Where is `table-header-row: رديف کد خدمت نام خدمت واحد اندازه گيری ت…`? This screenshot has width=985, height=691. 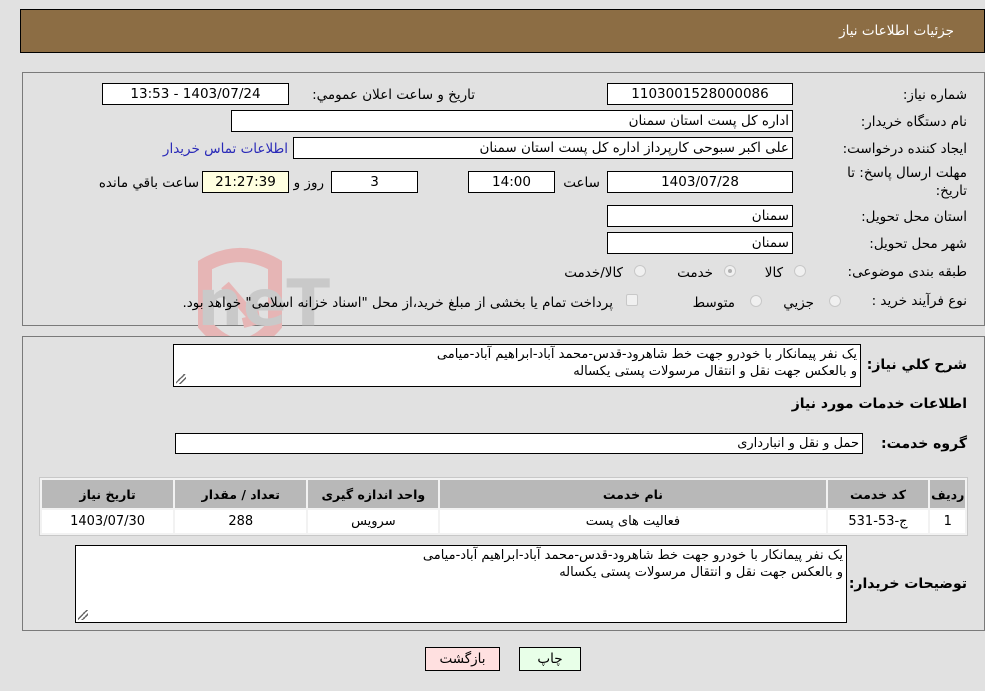 table-header-row: رديف کد خدمت نام خدمت واحد اندازه گيری ت… is located at coordinates (503, 494).